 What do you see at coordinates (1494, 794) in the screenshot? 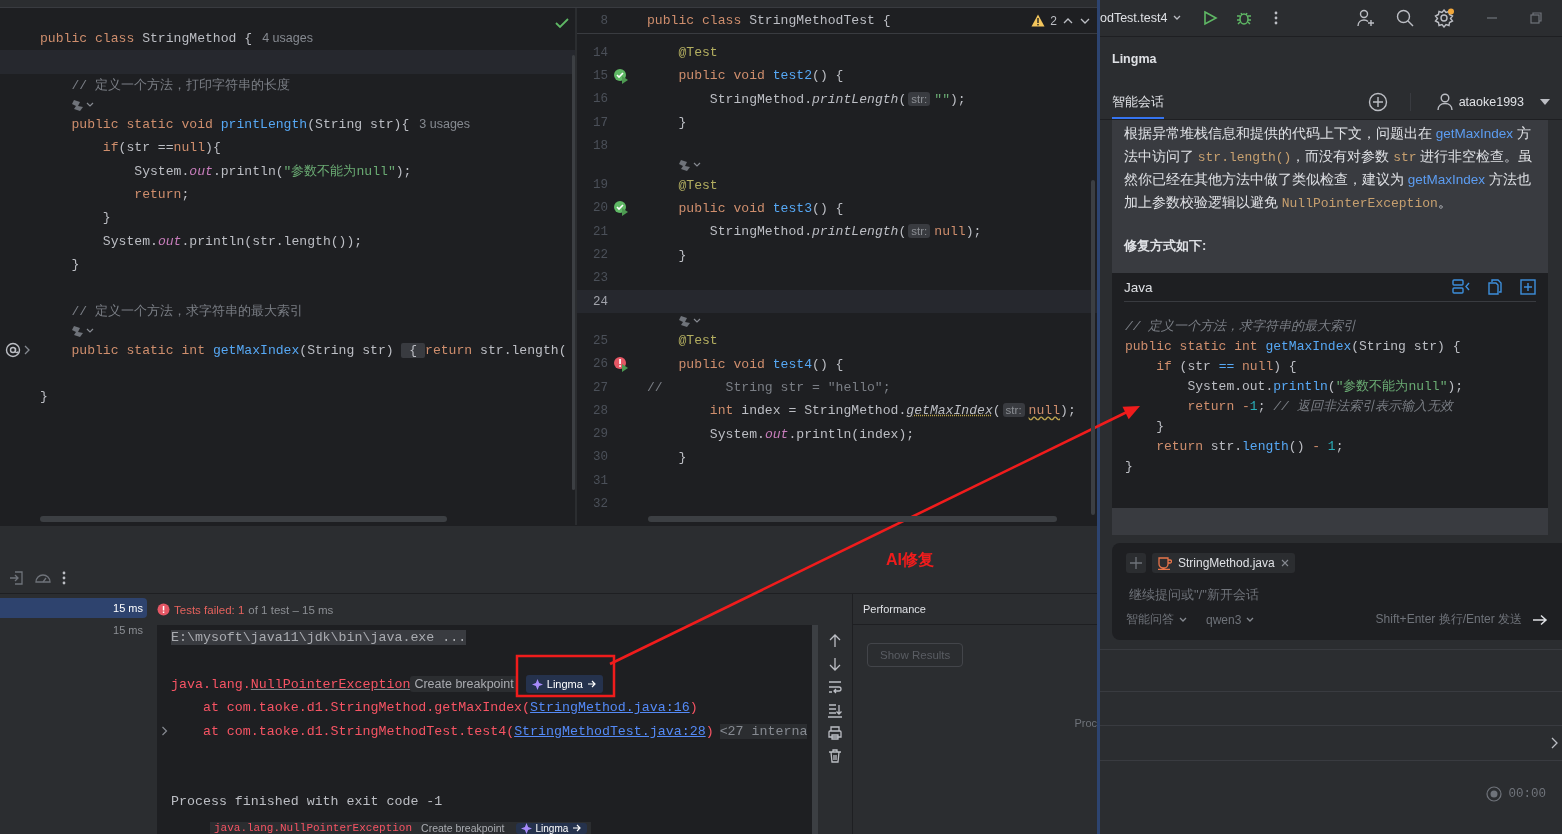
I see `record-icon` at bounding box center [1494, 794].